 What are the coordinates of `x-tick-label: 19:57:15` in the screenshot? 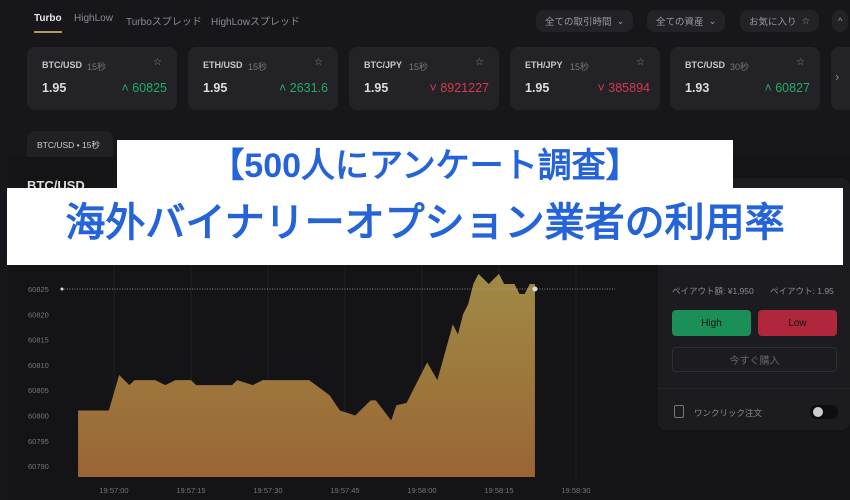 It's located at (190, 490).